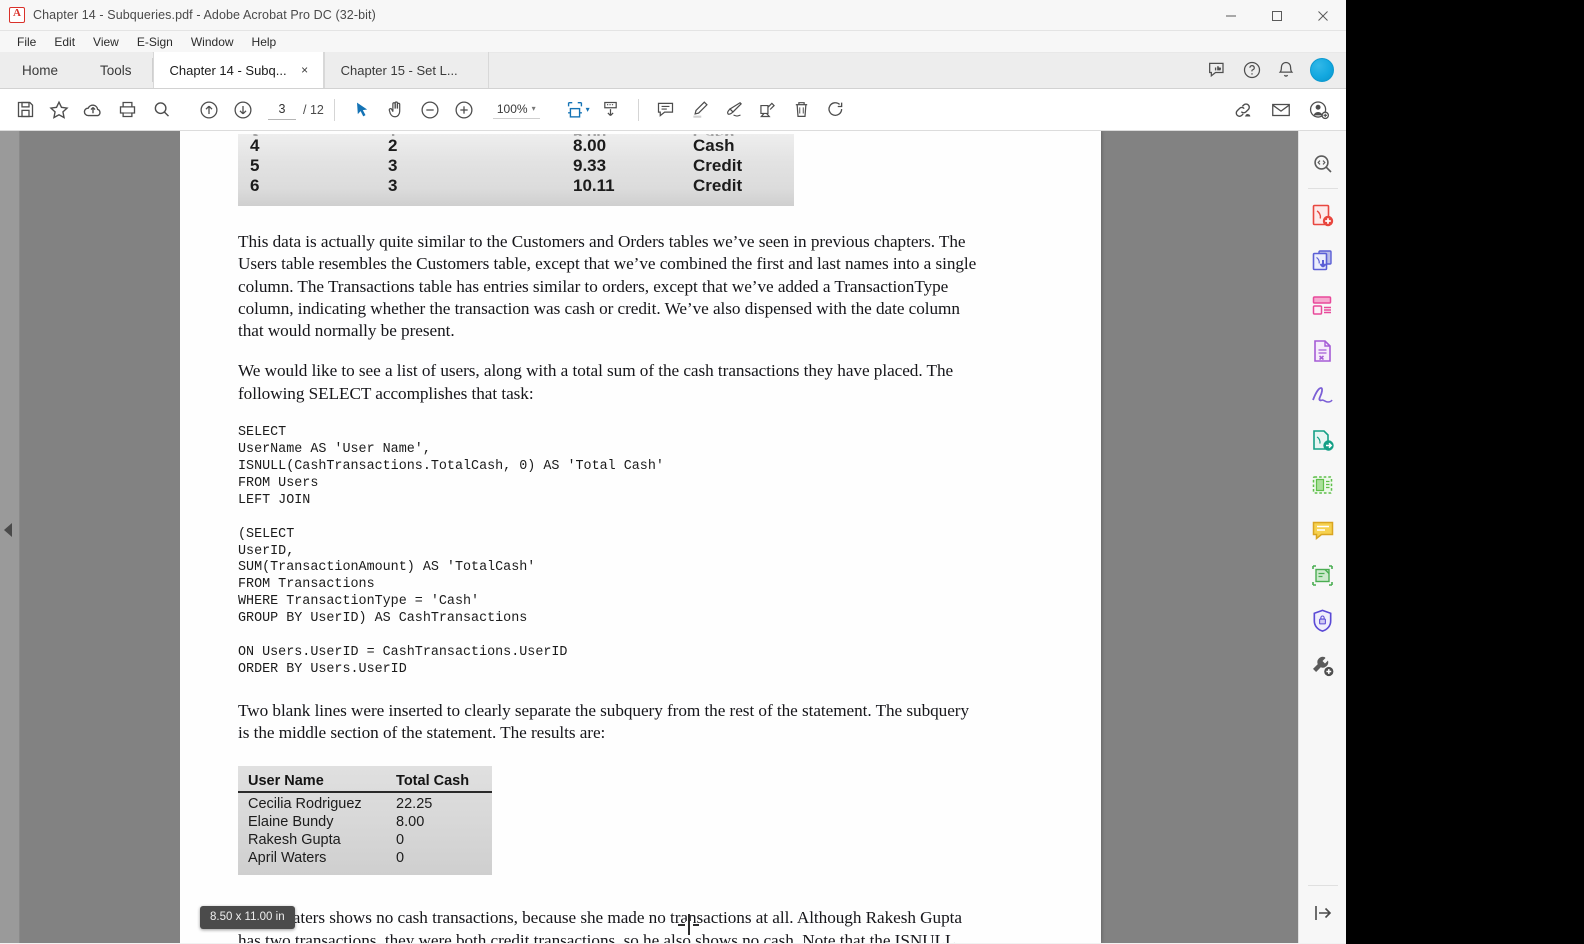 The image size is (1584, 944). What do you see at coordinates (209, 110) in the screenshot?
I see `previous-page-icon` at bounding box center [209, 110].